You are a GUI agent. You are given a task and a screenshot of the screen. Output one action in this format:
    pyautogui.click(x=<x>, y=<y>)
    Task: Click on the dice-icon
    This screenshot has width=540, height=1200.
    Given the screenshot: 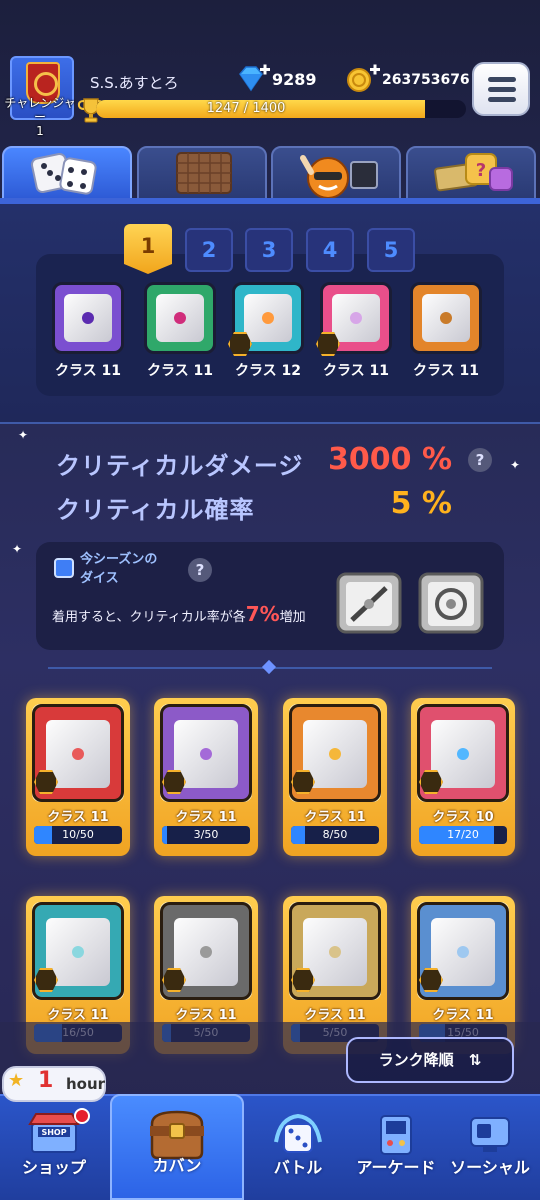 What is the action you would take?
    pyautogui.click(x=63, y=173)
    